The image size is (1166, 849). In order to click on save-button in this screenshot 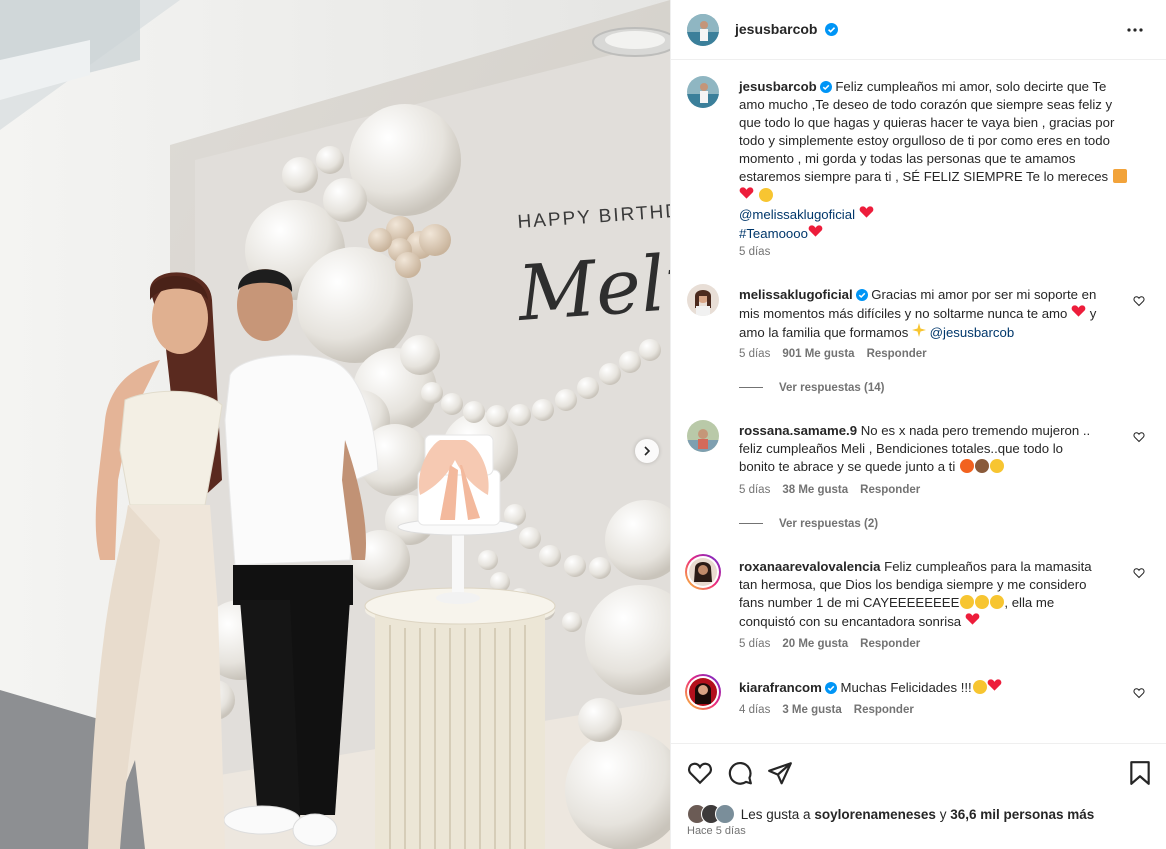, I will do `click(1140, 775)`.